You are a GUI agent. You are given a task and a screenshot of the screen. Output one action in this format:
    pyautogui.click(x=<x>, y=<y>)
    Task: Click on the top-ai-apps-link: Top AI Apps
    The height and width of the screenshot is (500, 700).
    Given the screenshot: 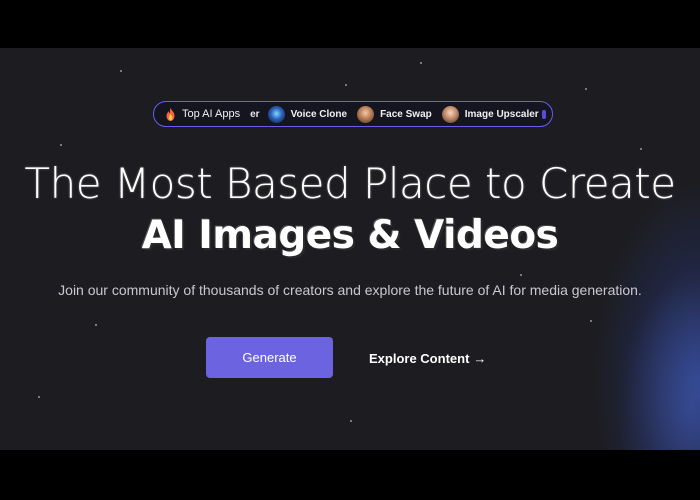 What is the action you would take?
    pyautogui.click(x=202, y=114)
    